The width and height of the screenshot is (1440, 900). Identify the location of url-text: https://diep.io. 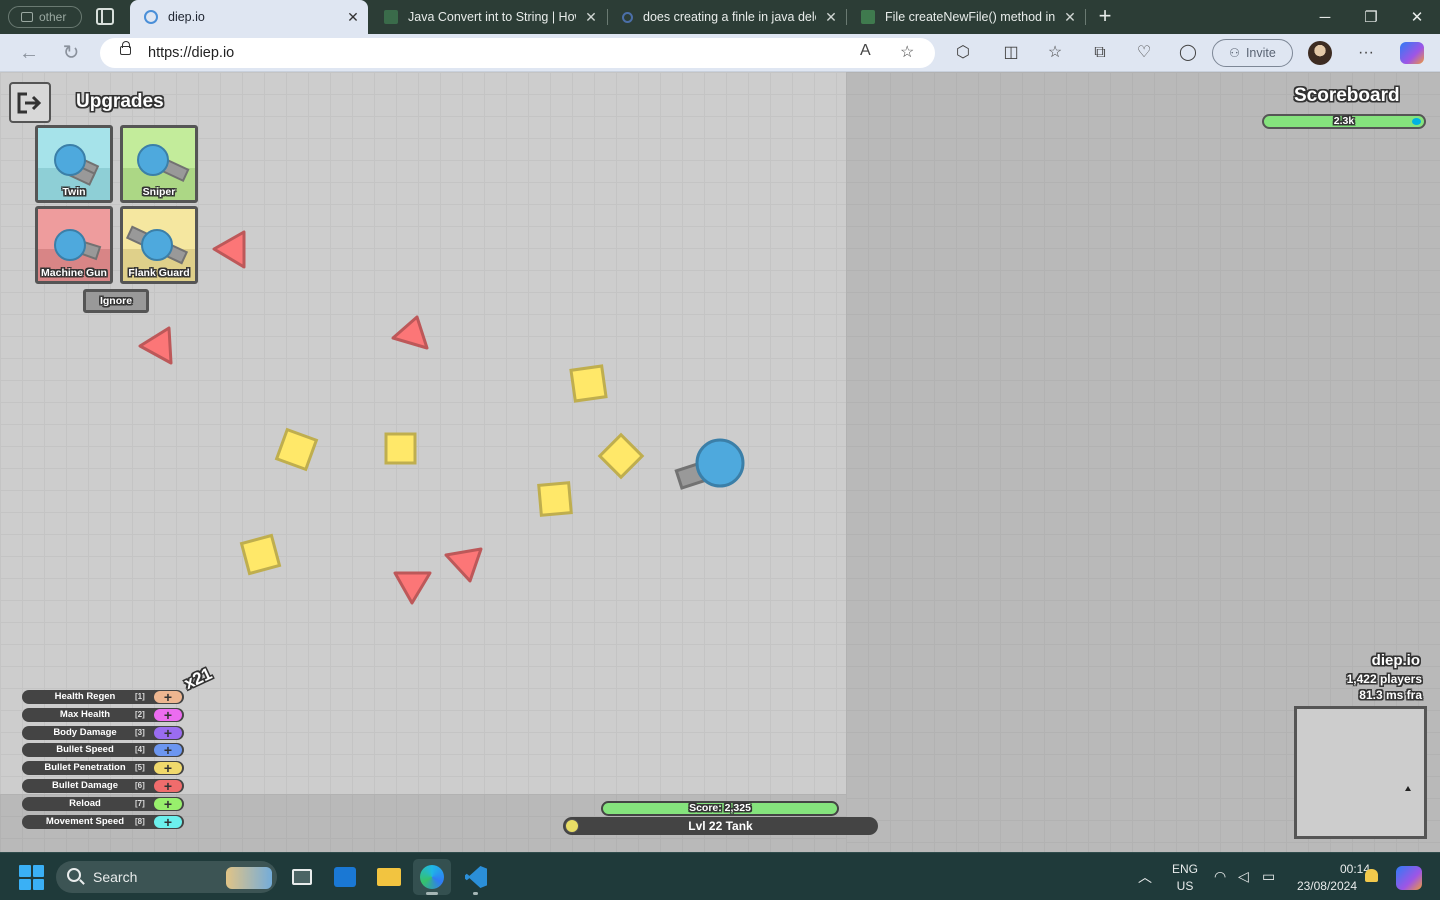
(191, 53).